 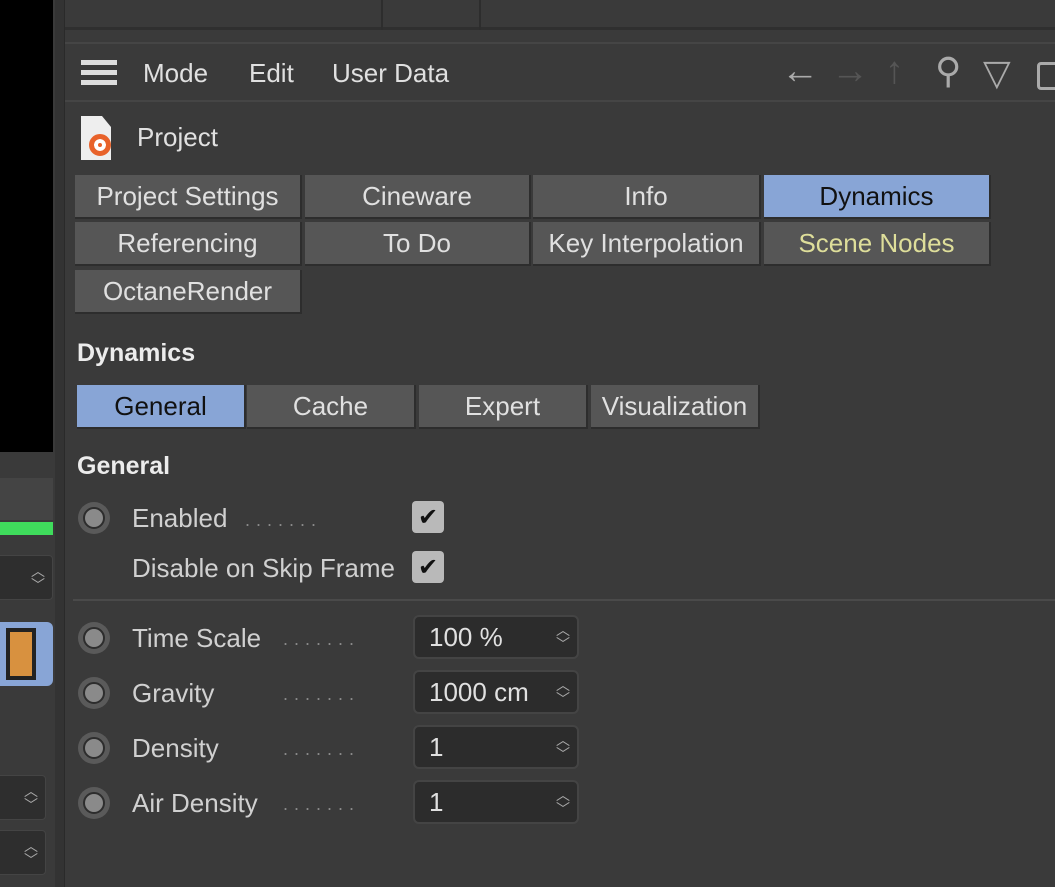 I want to click on enabled-checkbox: ✔, so click(x=428, y=517).